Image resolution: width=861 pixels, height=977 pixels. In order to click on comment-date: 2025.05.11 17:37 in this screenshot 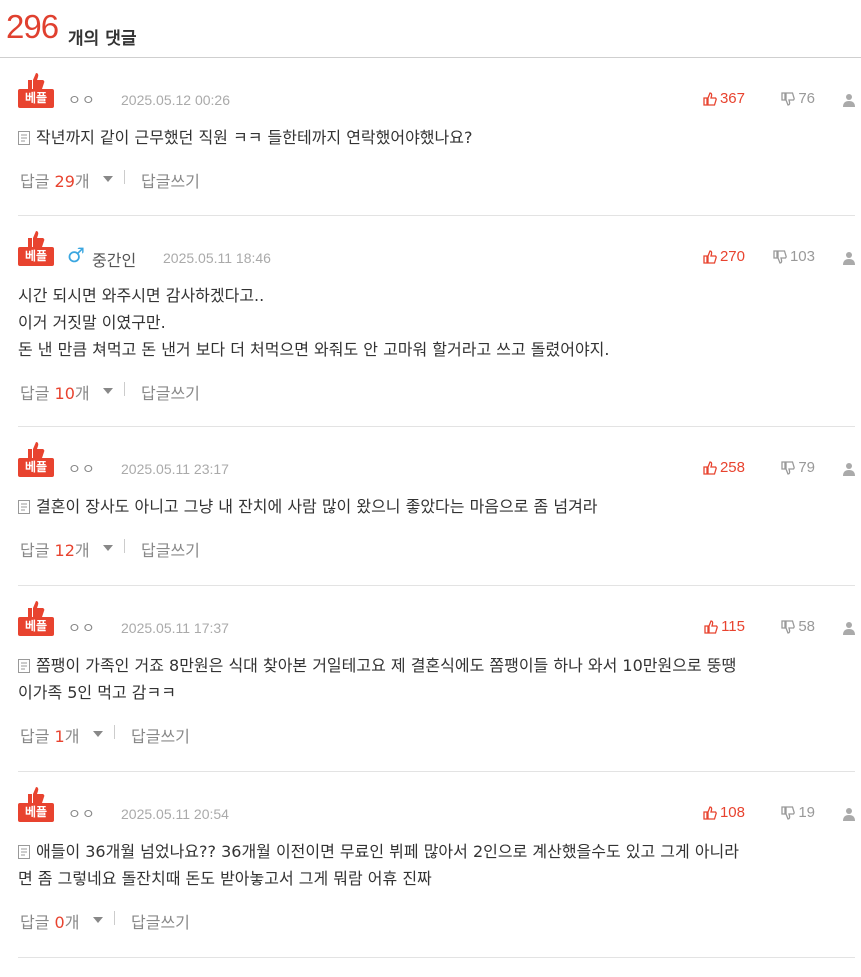, I will do `click(175, 628)`.